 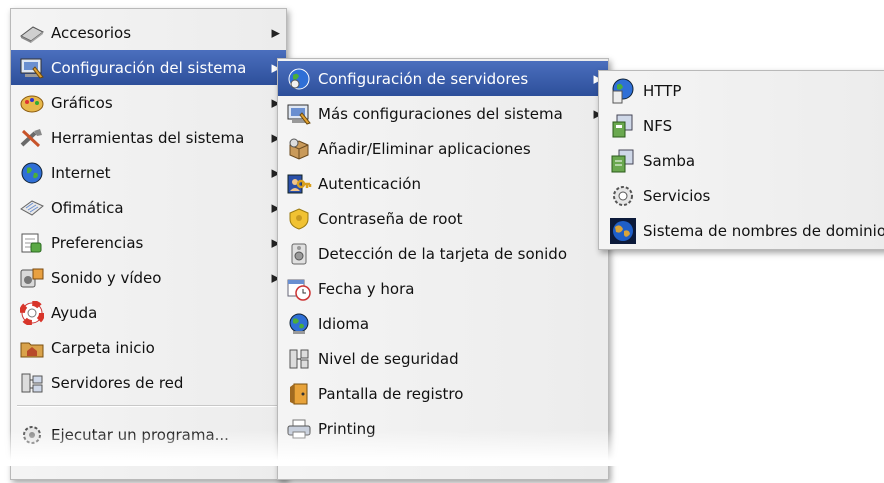 What do you see at coordinates (369, 183) in the screenshot?
I see `menu-item-label: Autenticación` at bounding box center [369, 183].